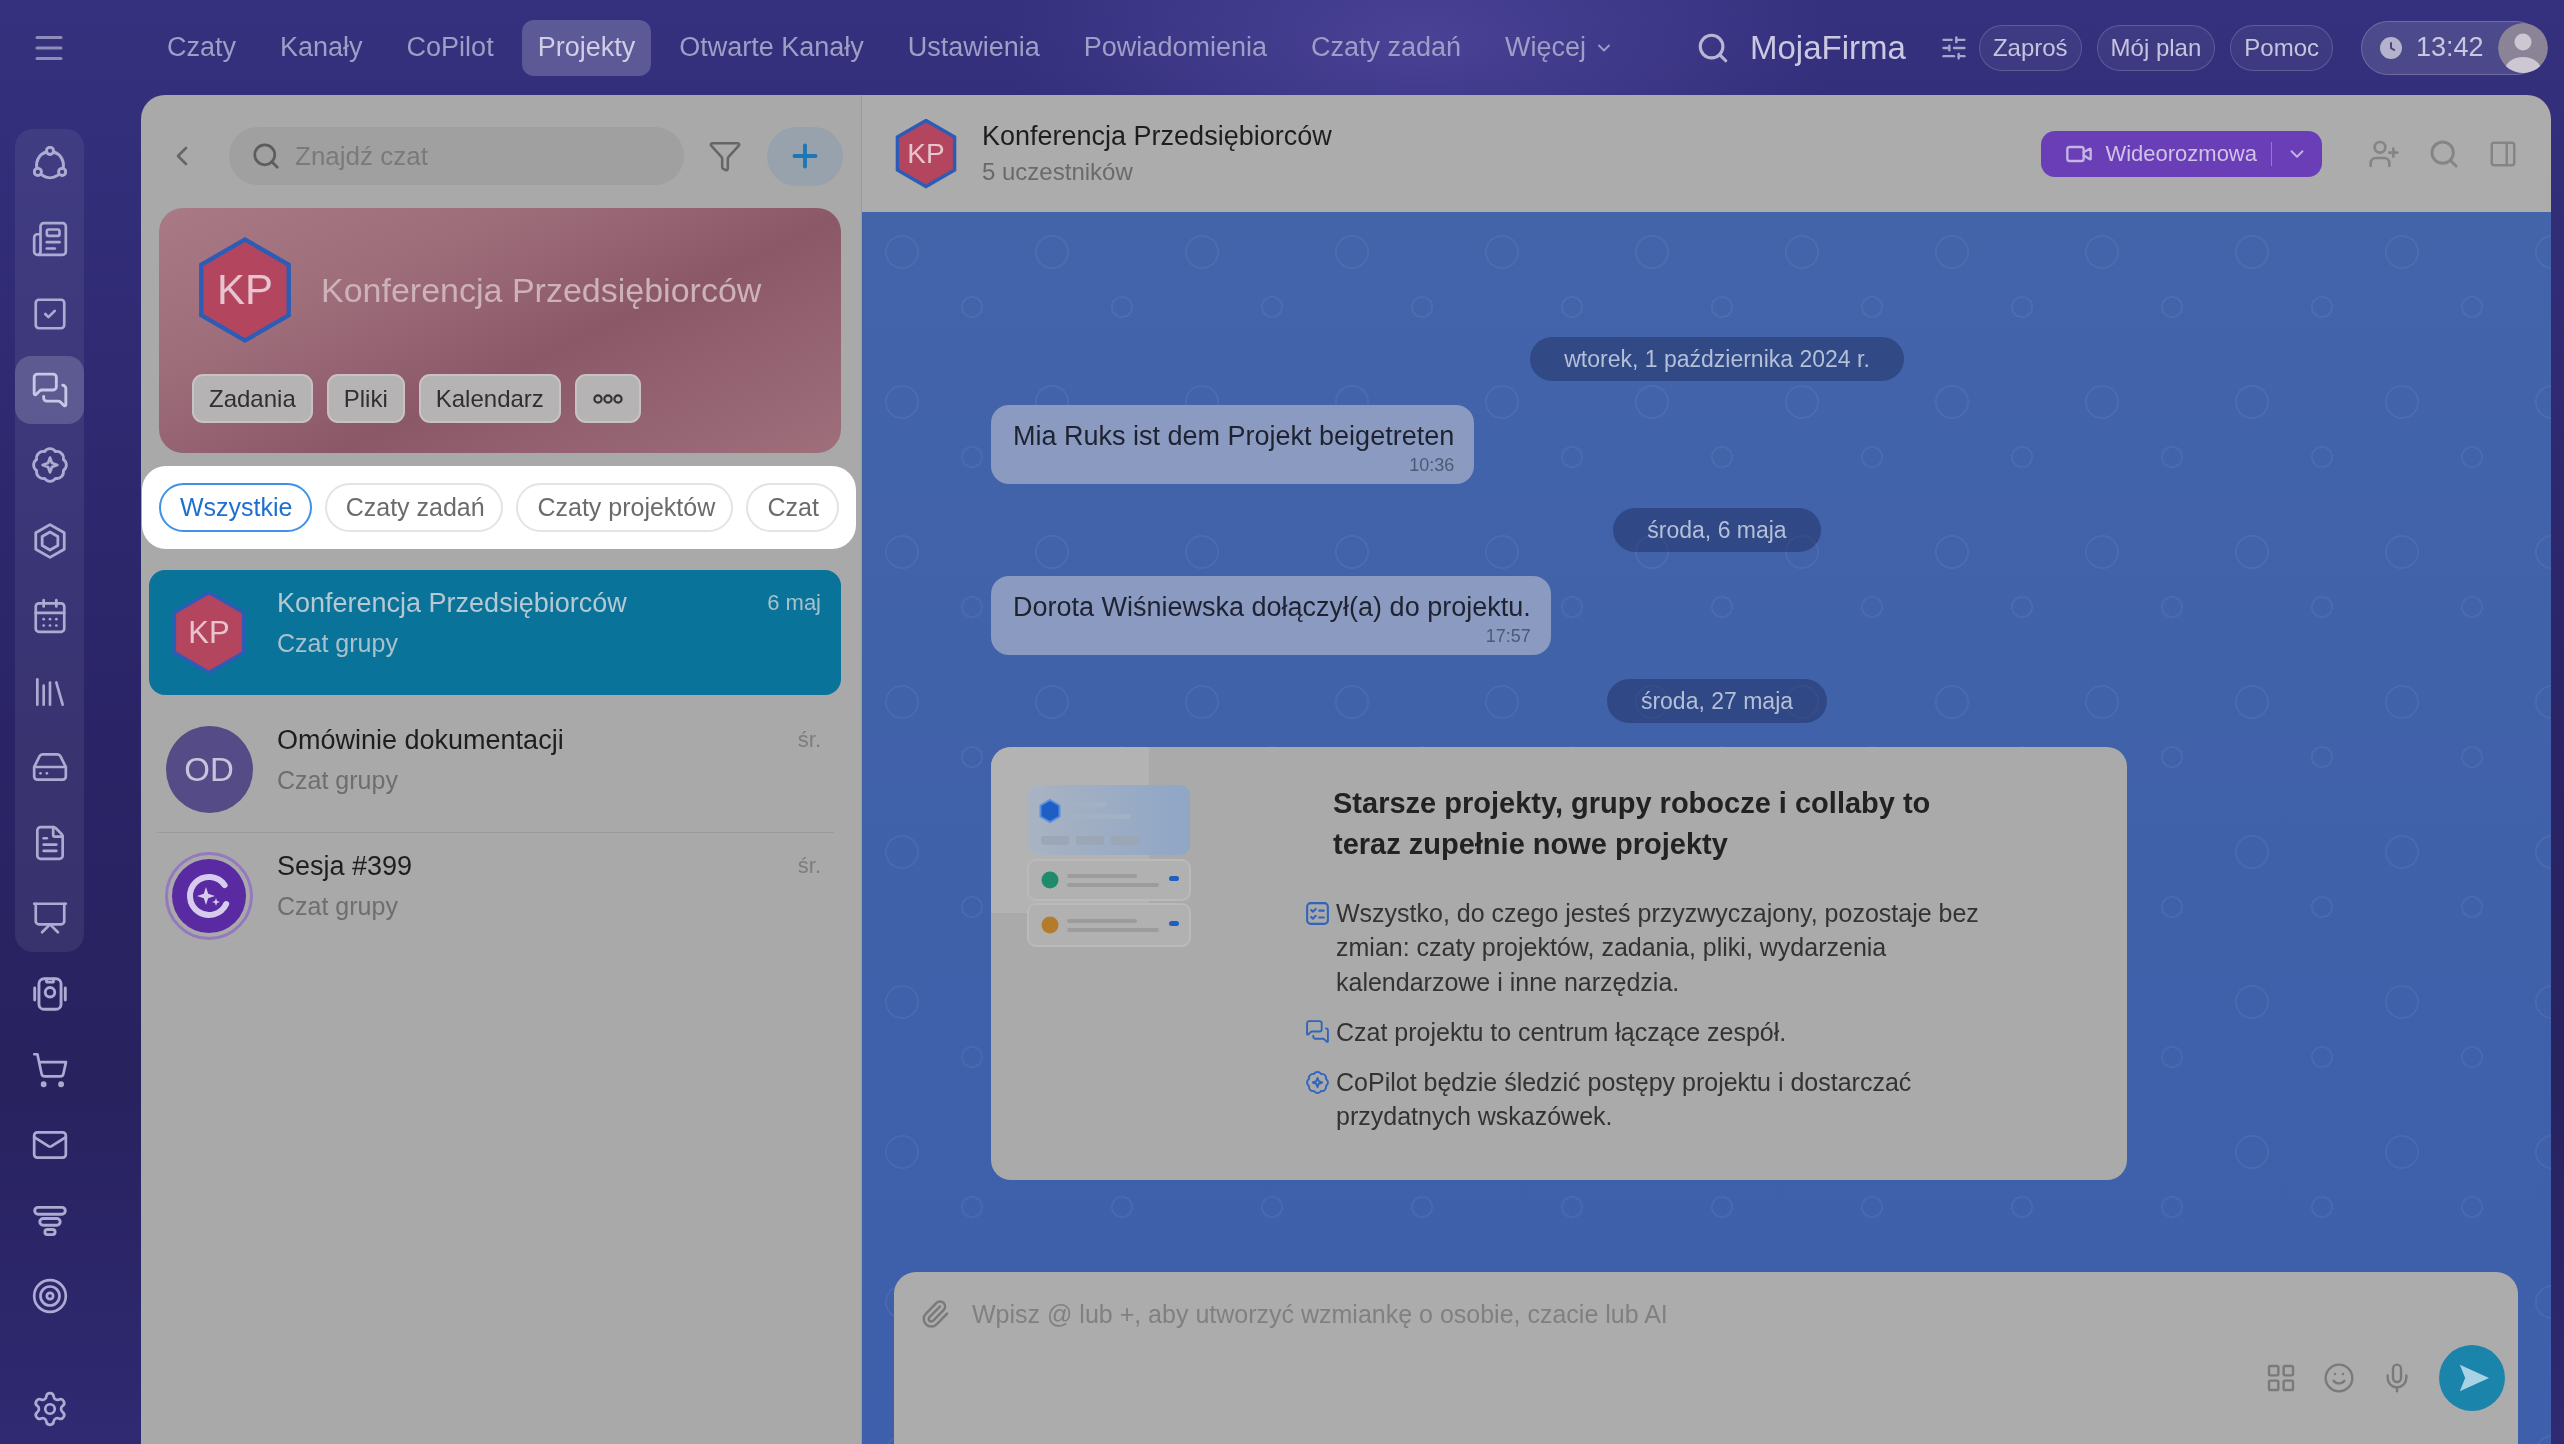 The height and width of the screenshot is (1444, 2564). Describe the element at coordinates (49, 163) in the screenshot. I see `connected-dots-icon` at that location.